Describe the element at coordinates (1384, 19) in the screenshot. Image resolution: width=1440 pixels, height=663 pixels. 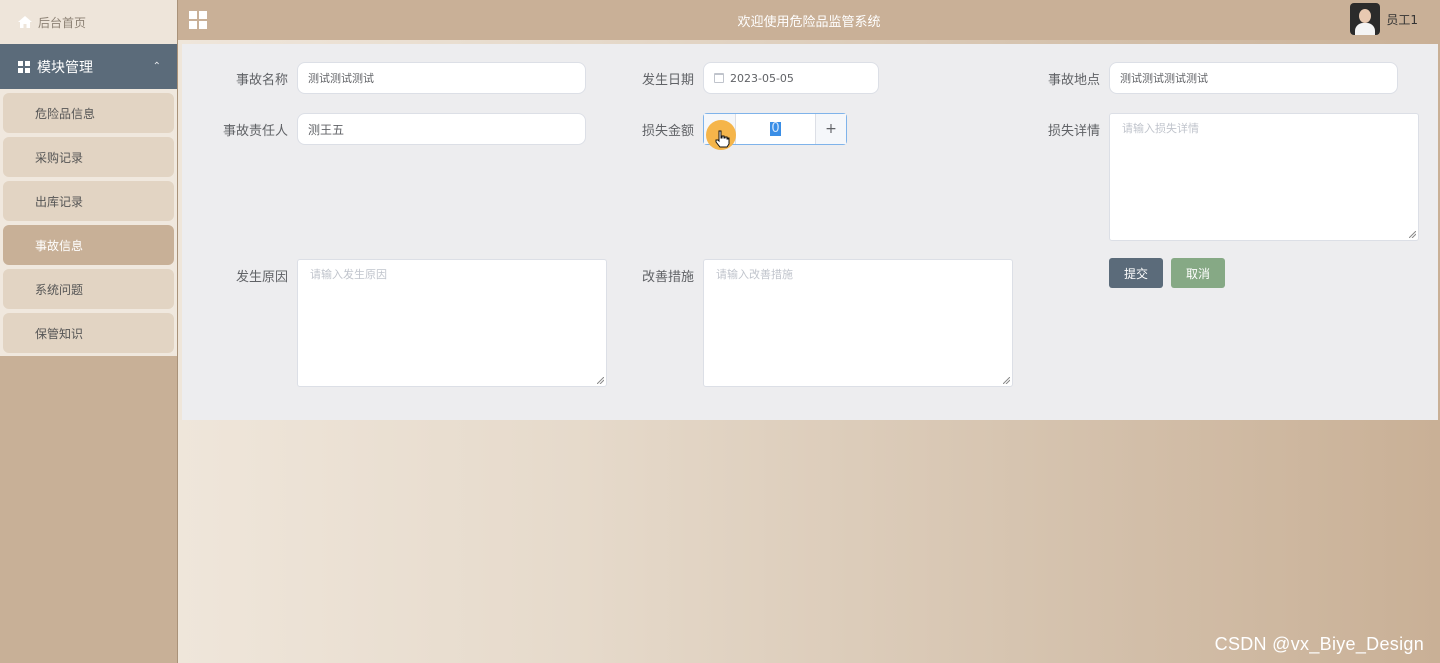
I see `user-menu: 员工1` at that location.